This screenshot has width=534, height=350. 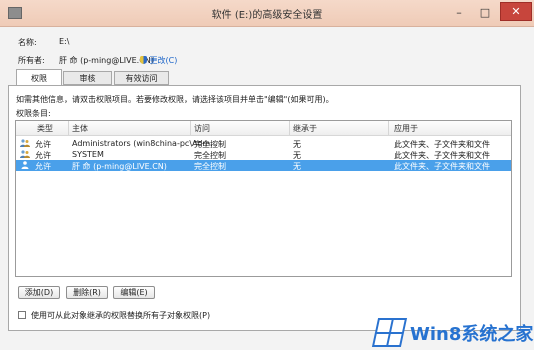 What do you see at coordinates (64, 41) in the screenshot?
I see `name-value: E:\` at bounding box center [64, 41].